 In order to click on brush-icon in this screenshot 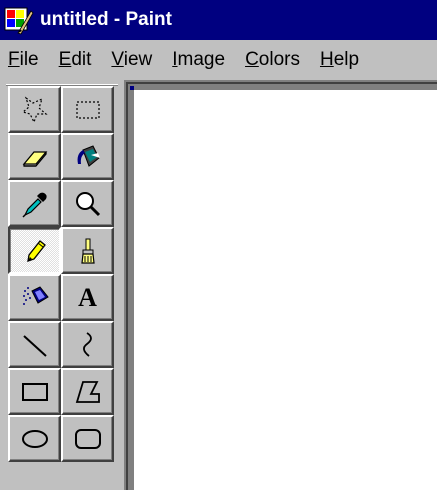, I will do `click(87, 251)`.